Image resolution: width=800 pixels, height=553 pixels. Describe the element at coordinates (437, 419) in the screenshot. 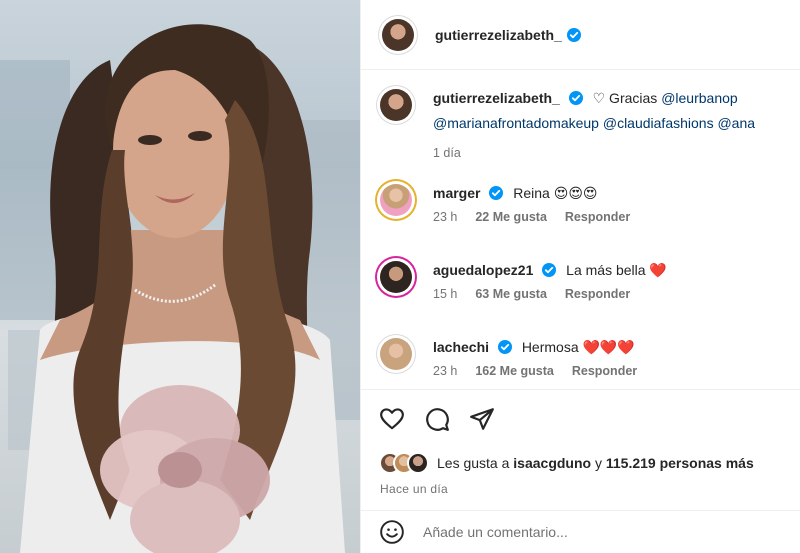

I see `comment-icon` at that location.